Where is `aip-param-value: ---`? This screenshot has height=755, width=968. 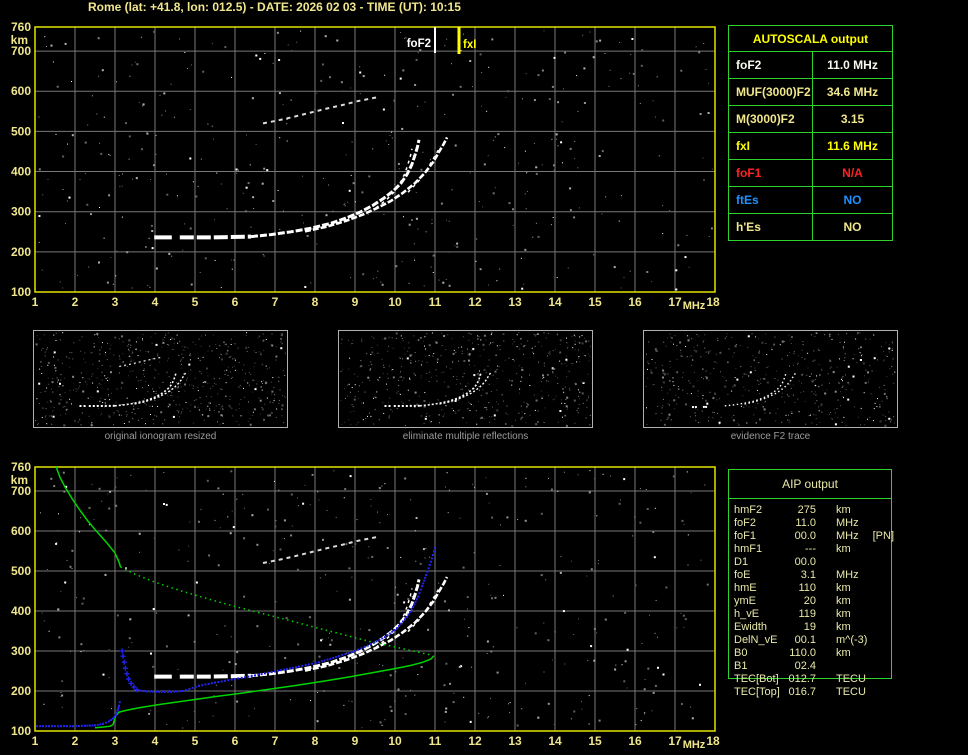 aip-param-value: --- is located at coordinates (810, 549).